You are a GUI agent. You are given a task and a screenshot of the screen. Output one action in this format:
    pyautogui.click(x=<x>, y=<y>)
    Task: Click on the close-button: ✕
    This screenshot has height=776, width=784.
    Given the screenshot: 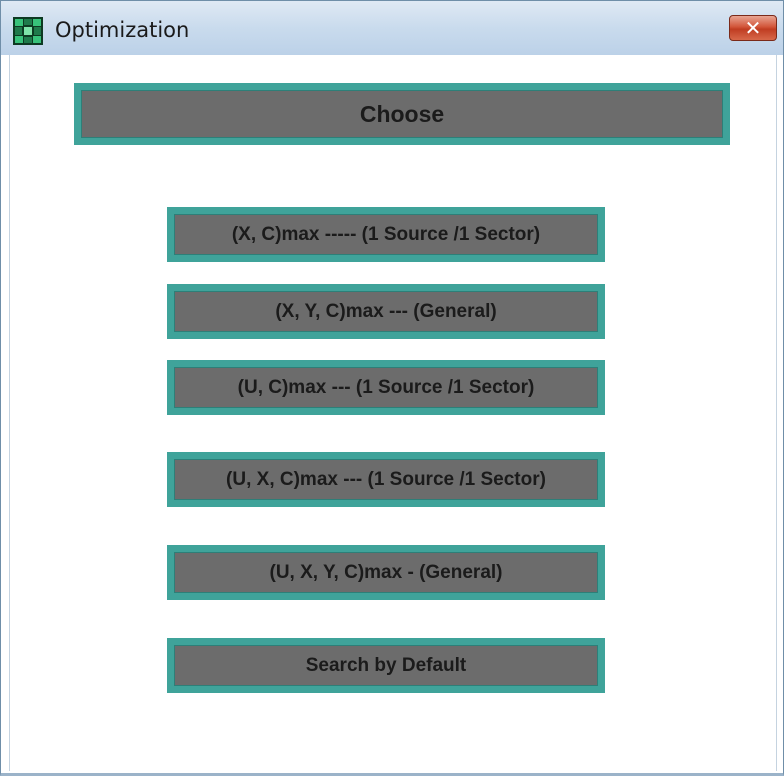 What is the action you would take?
    pyautogui.click(x=753, y=28)
    